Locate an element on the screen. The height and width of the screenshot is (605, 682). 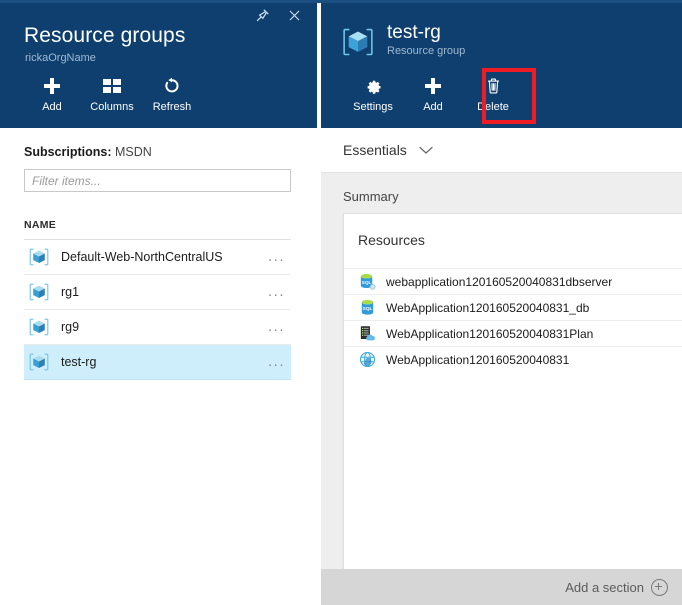
app-service-plan-icon is located at coordinates (367, 333).